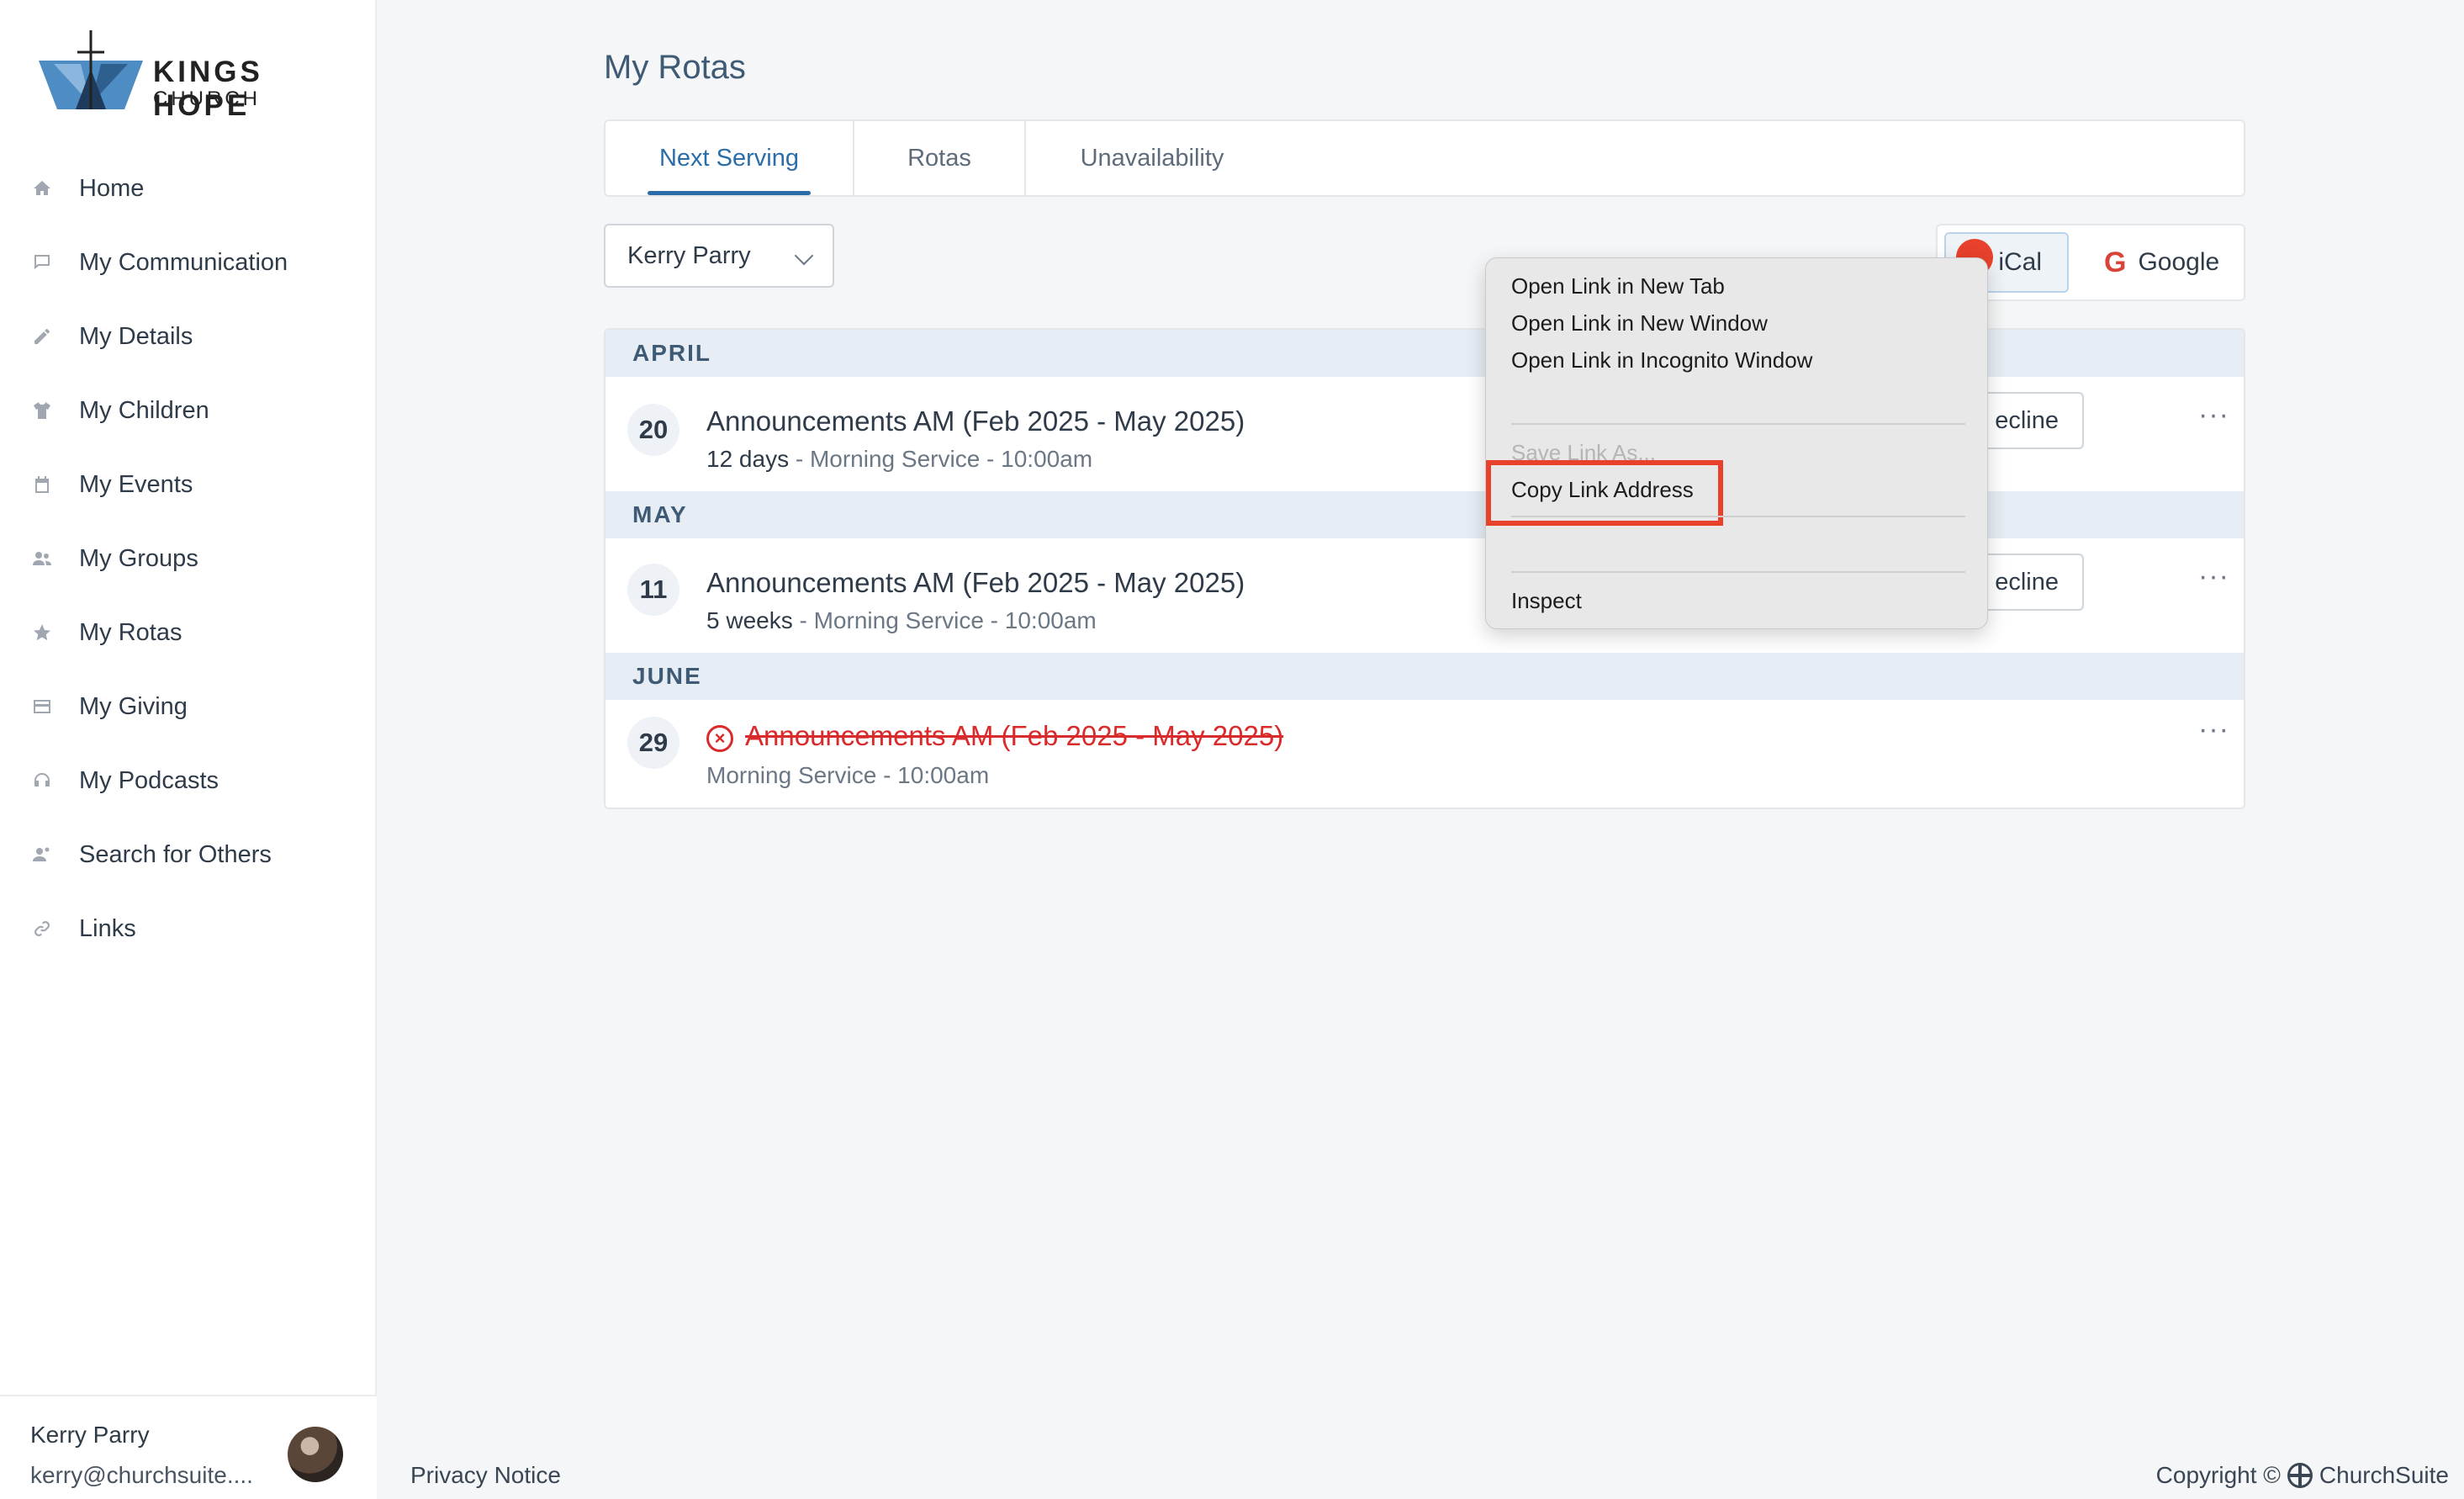 This screenshot has height=1499, width=2464. Describe the element at coordinates (188, 188) in the screenshot. I see `sidebar-item-home: Home` at that location.